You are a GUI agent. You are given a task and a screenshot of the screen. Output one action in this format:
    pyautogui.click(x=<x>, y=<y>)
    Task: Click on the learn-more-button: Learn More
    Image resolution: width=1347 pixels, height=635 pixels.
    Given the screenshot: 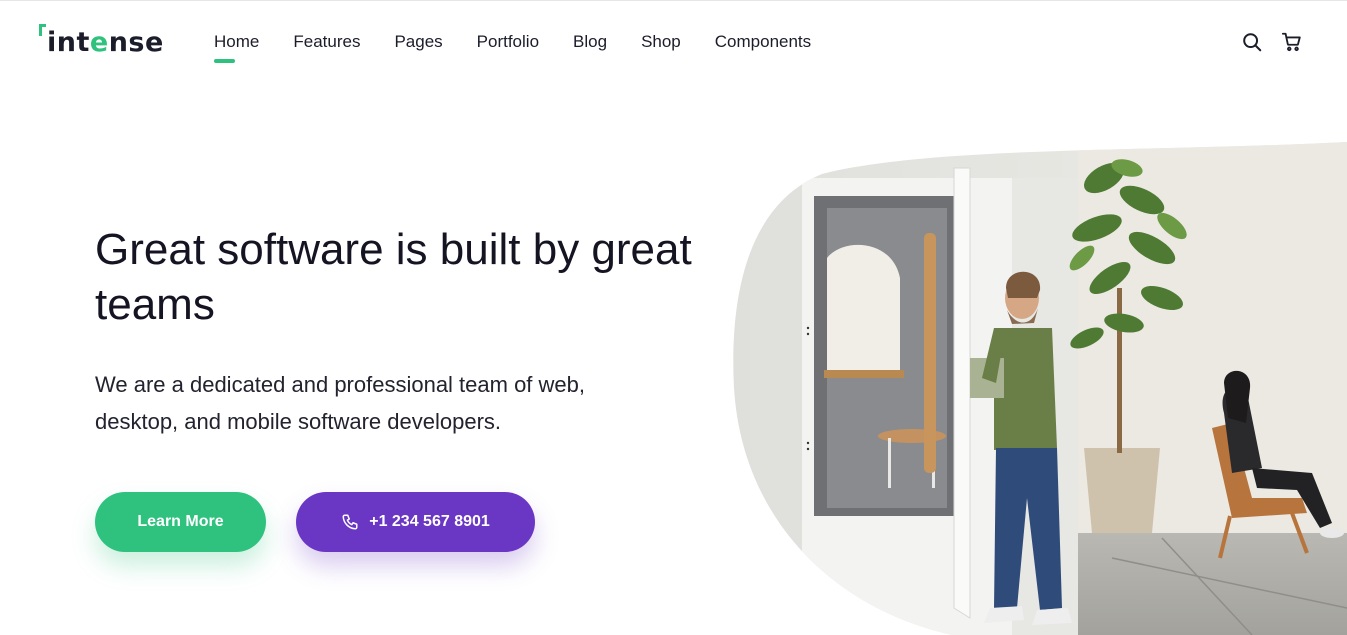 What is the action you would take?
    pyautogui.click(x=180, y=522)
    